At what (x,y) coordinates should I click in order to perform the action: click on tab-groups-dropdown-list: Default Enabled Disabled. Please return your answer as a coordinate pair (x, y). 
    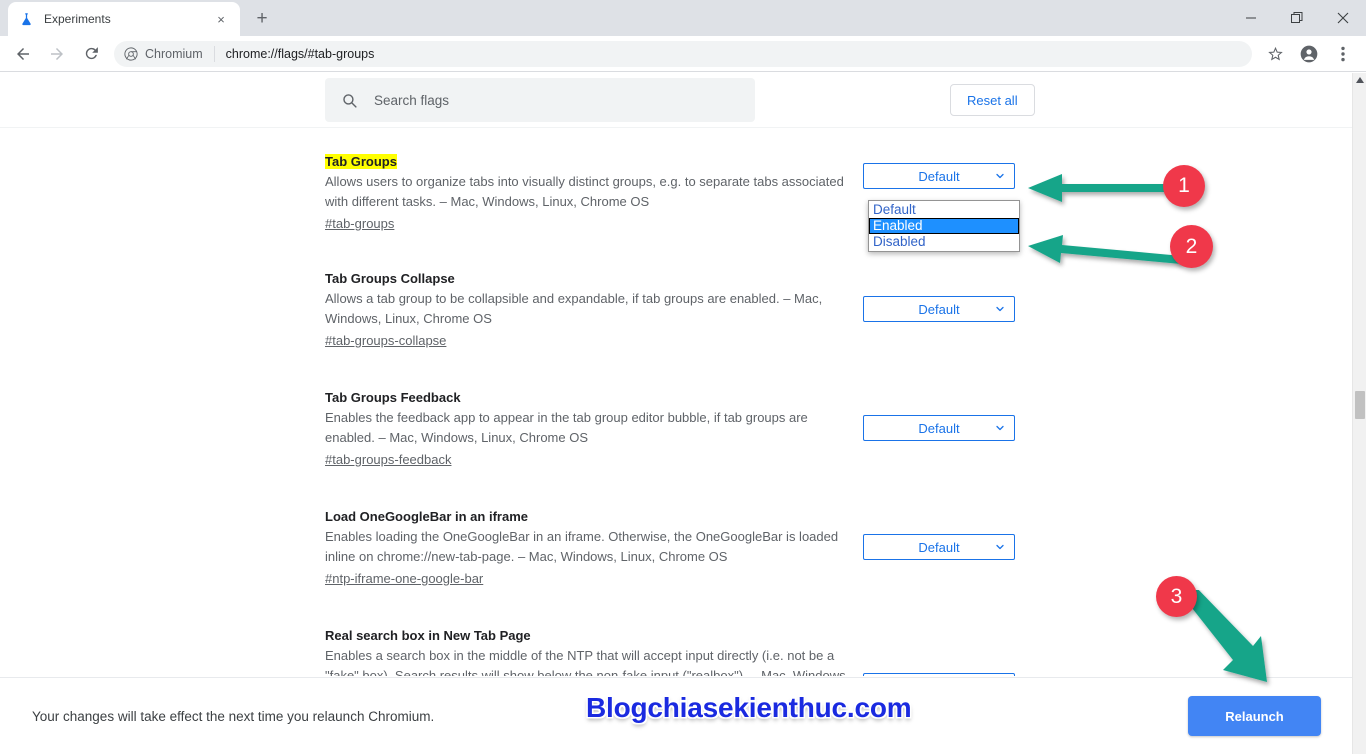
    Looking at the image, I should click on (944, 226).